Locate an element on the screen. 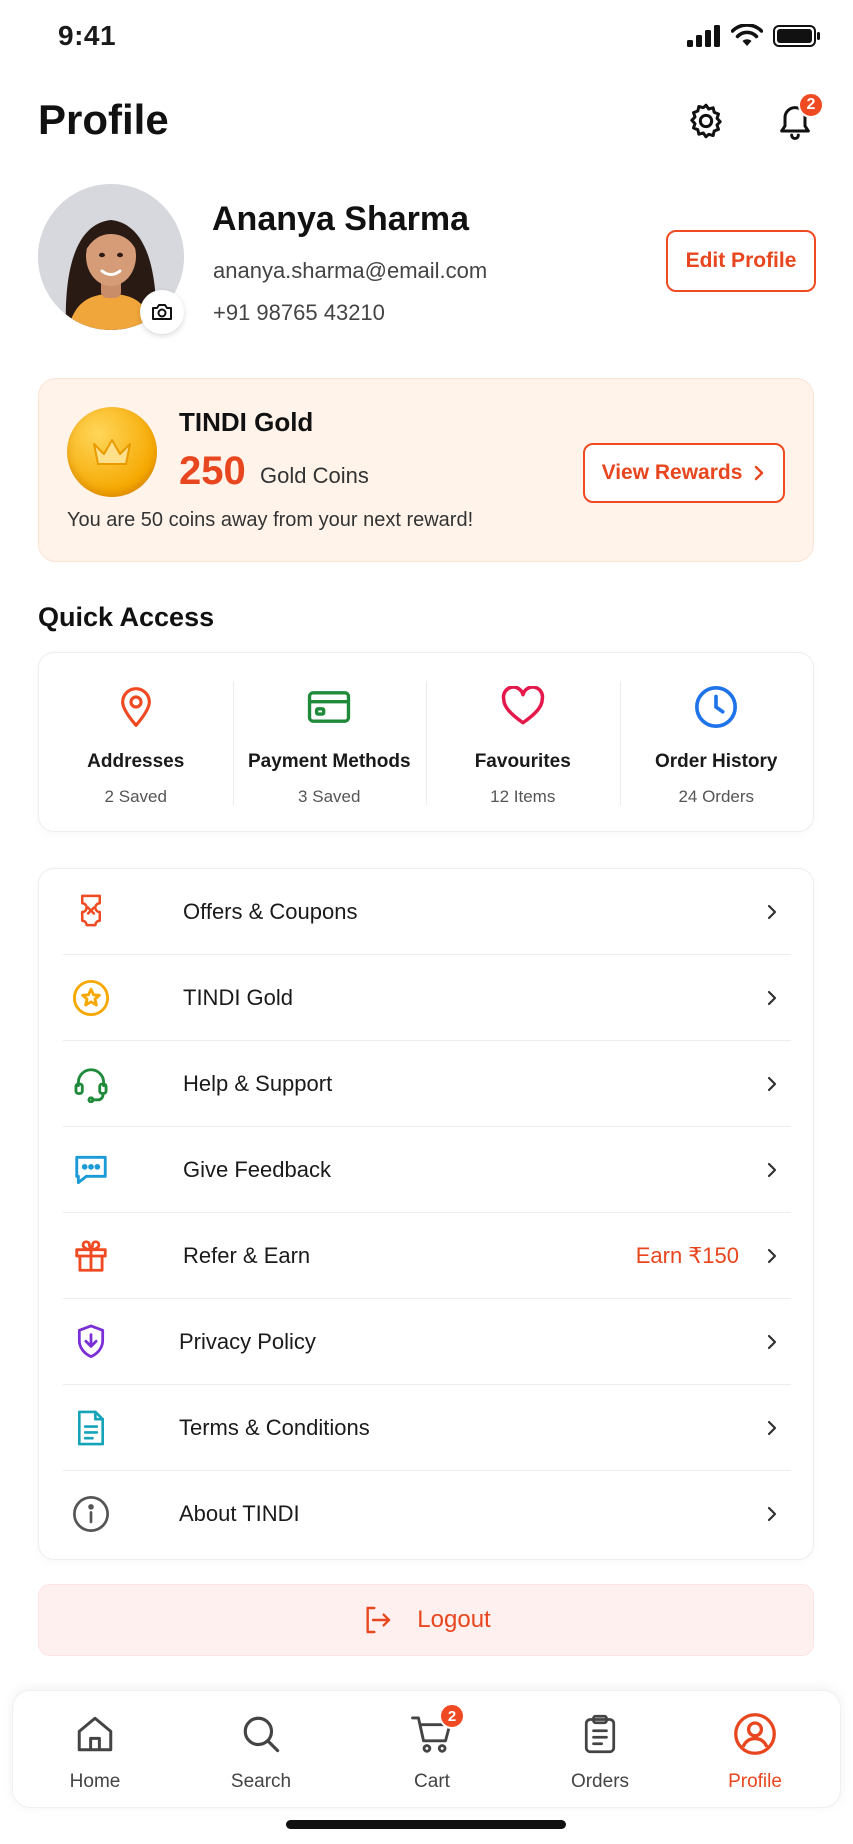 The height and width of the screenshot is (1844, 853). status-icons is located at coordinates (754, 36).